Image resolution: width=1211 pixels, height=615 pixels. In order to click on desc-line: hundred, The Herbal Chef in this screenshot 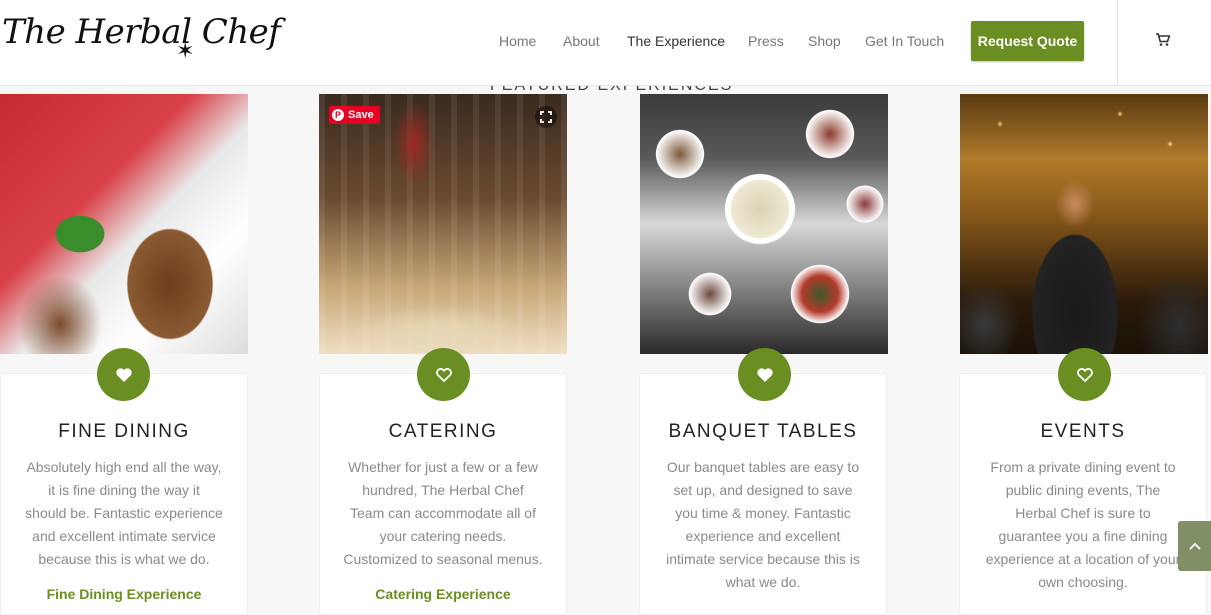, I will do `click(443, 490)`.